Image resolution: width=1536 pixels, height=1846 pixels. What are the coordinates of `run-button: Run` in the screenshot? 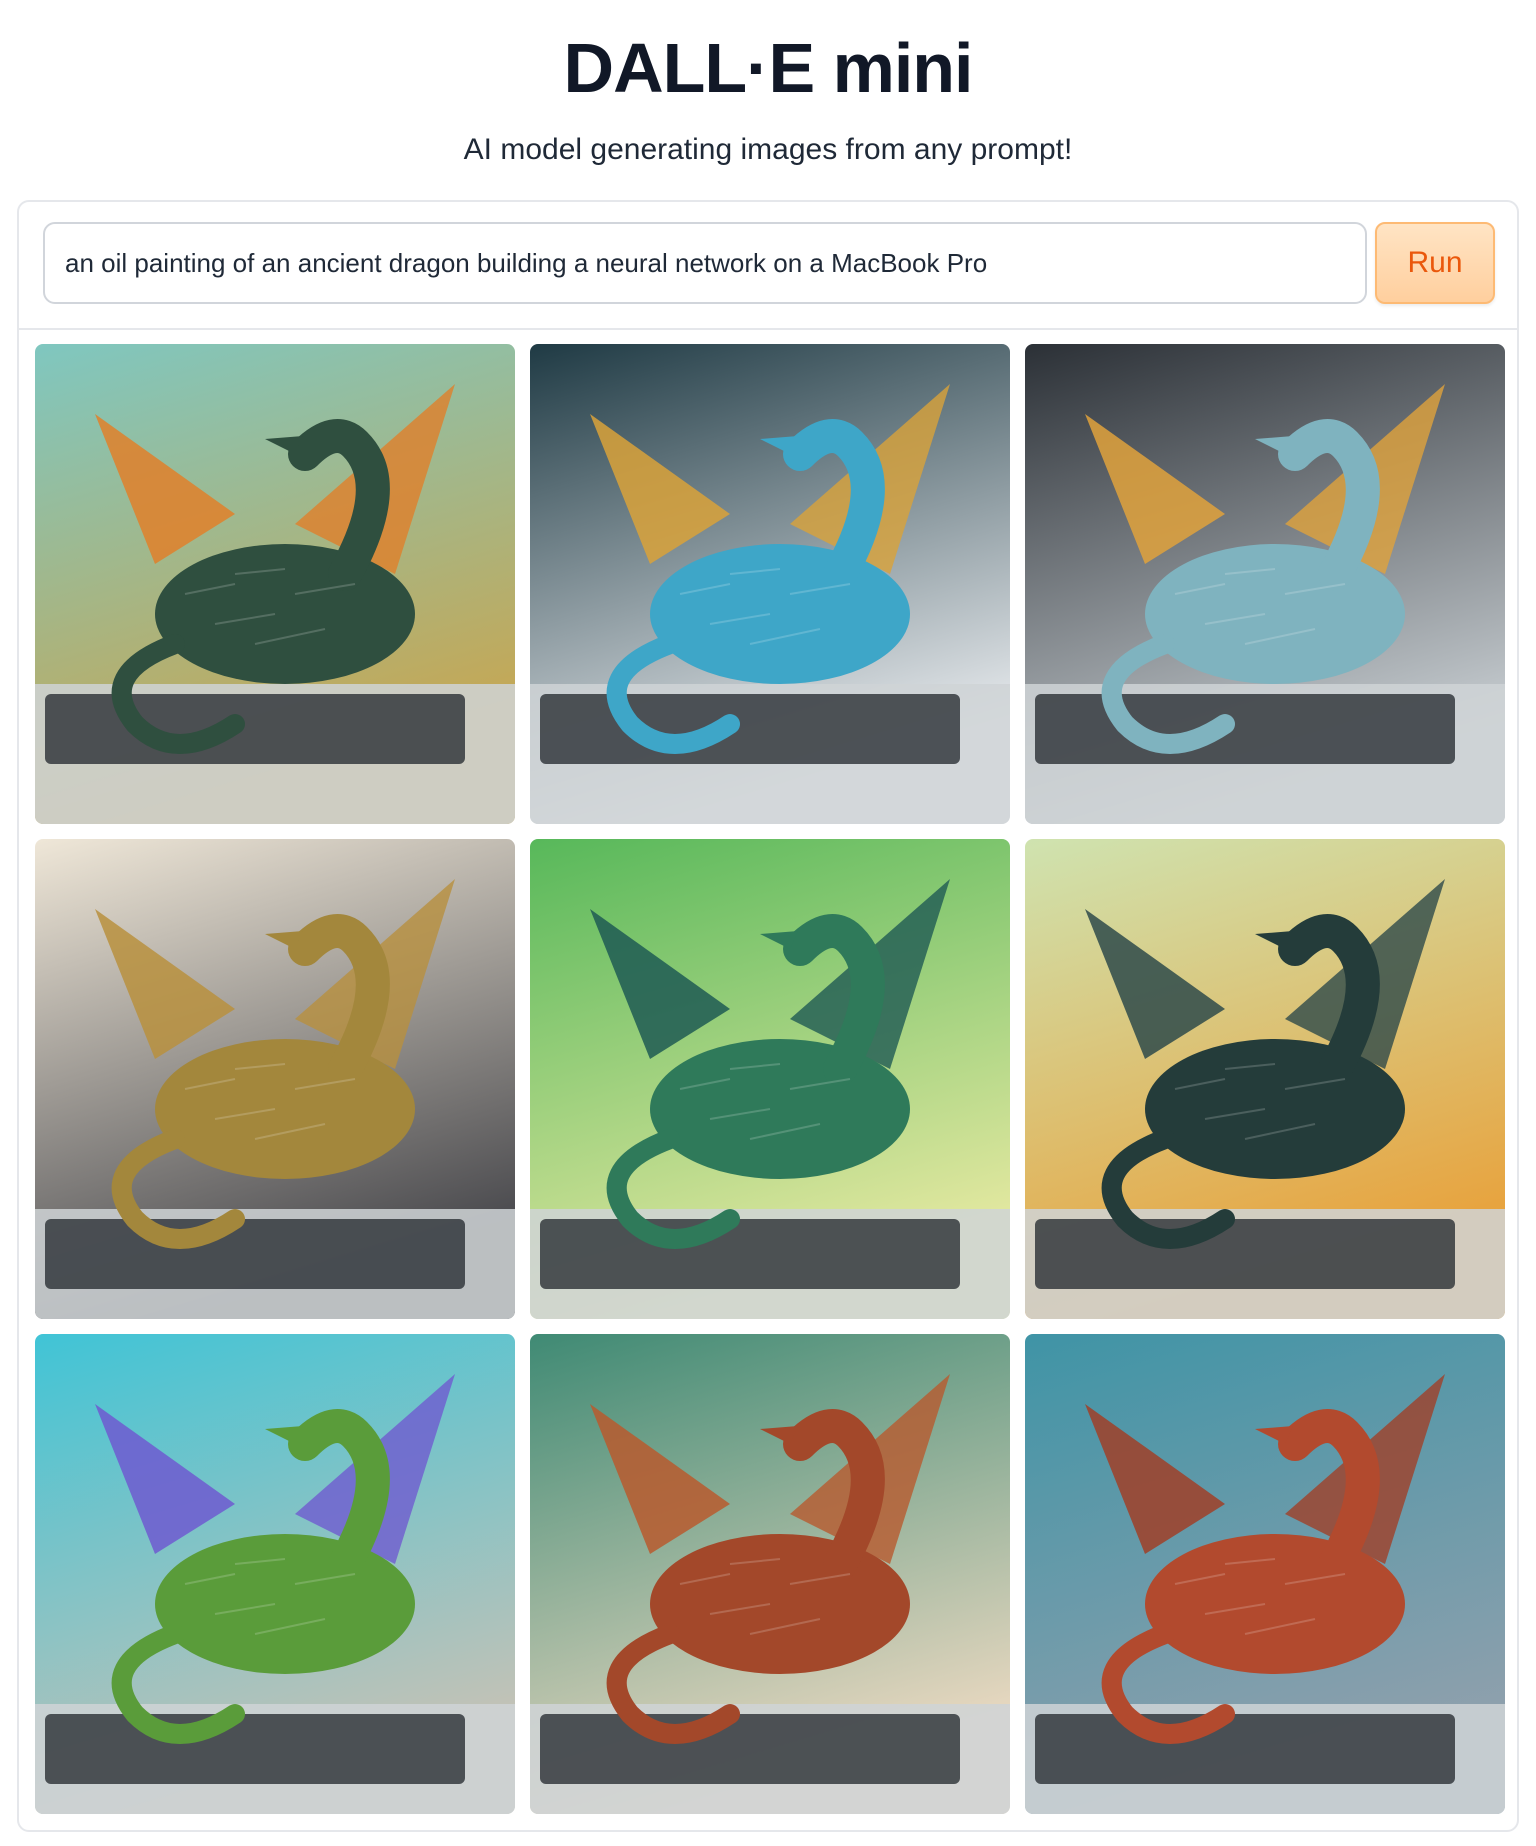 It's located at (1435, 263).